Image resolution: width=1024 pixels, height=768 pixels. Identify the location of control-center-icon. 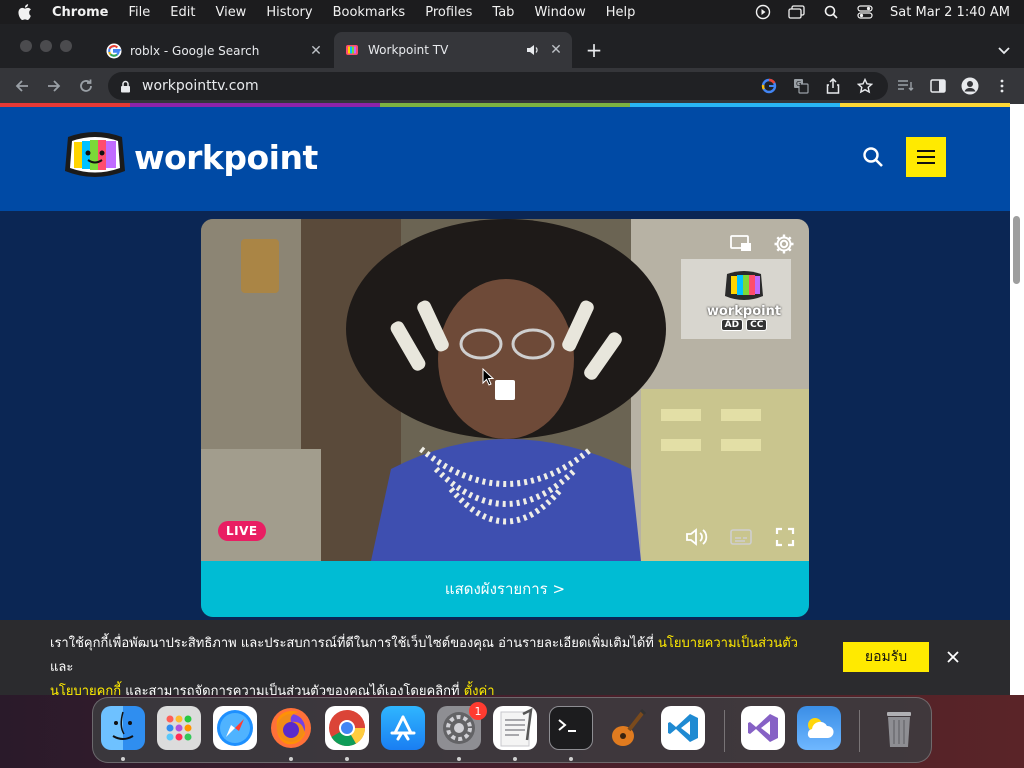
(865, 12).